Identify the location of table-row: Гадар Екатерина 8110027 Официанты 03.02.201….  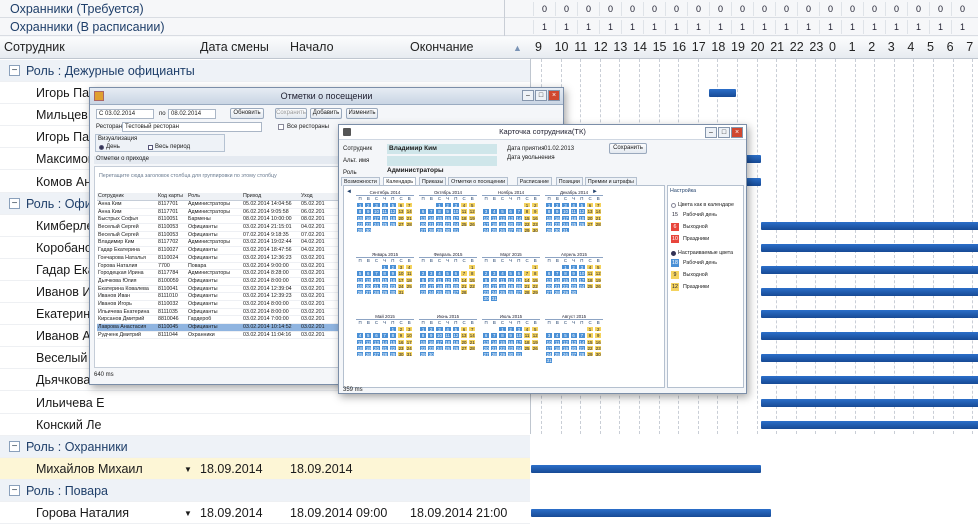
(222, 251).